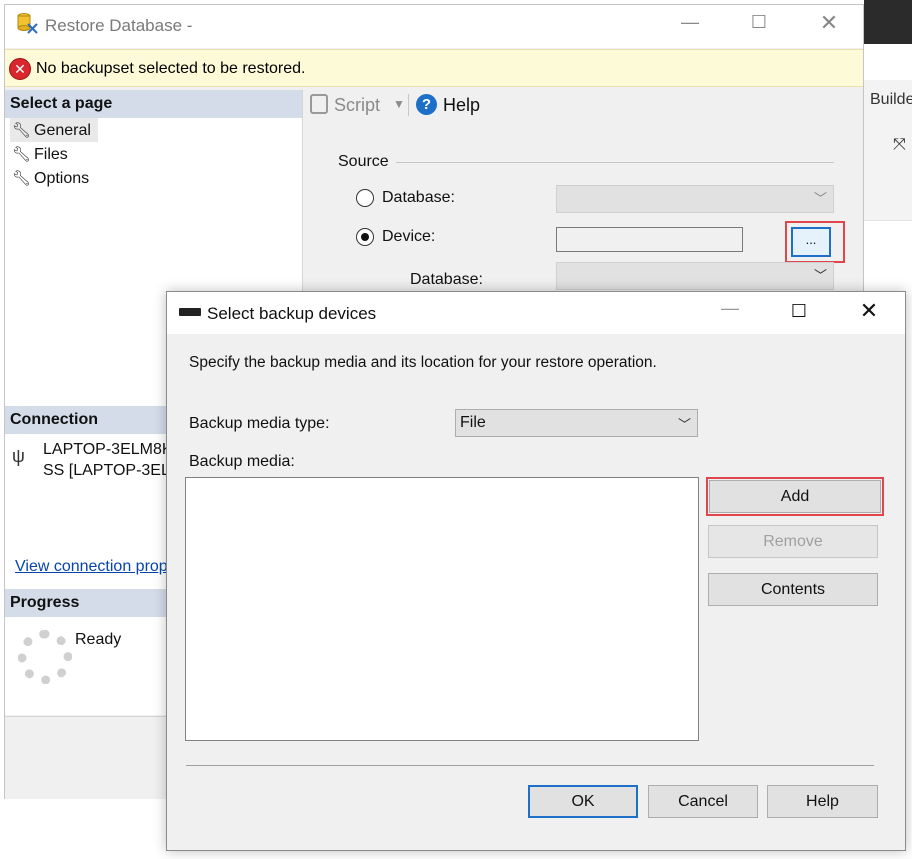  I want to click on background-app-titlebar, so click(888, 22).